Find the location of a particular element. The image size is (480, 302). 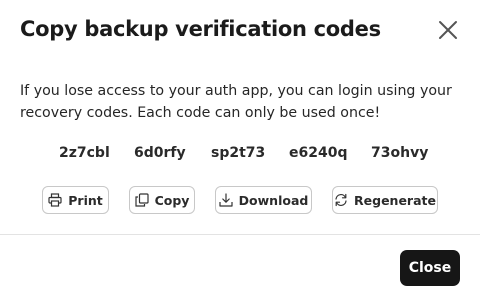

close-dialog-button is located at coordinates (448, 30).